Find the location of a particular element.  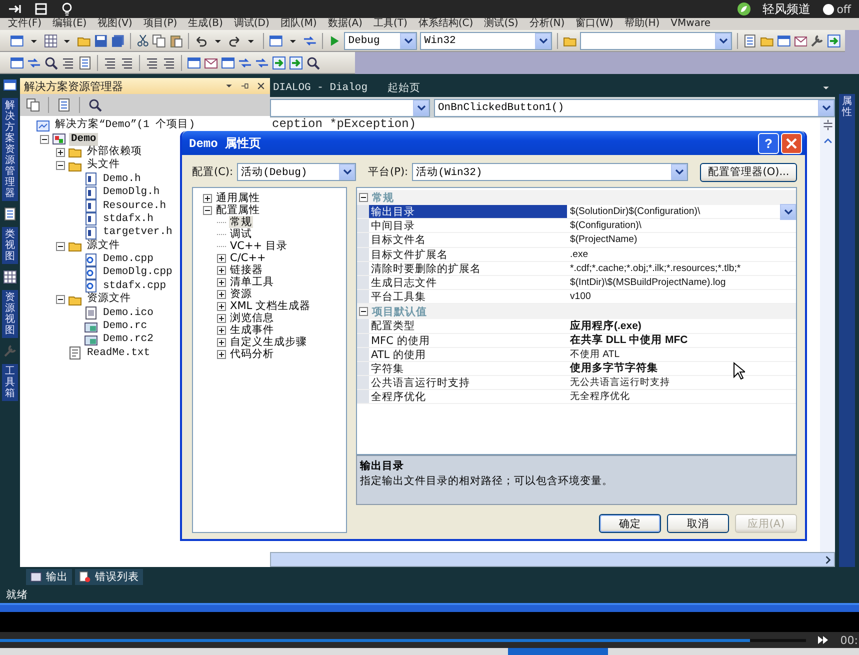

panel-tab: 错误列表 is located at coordinates (109, 577).